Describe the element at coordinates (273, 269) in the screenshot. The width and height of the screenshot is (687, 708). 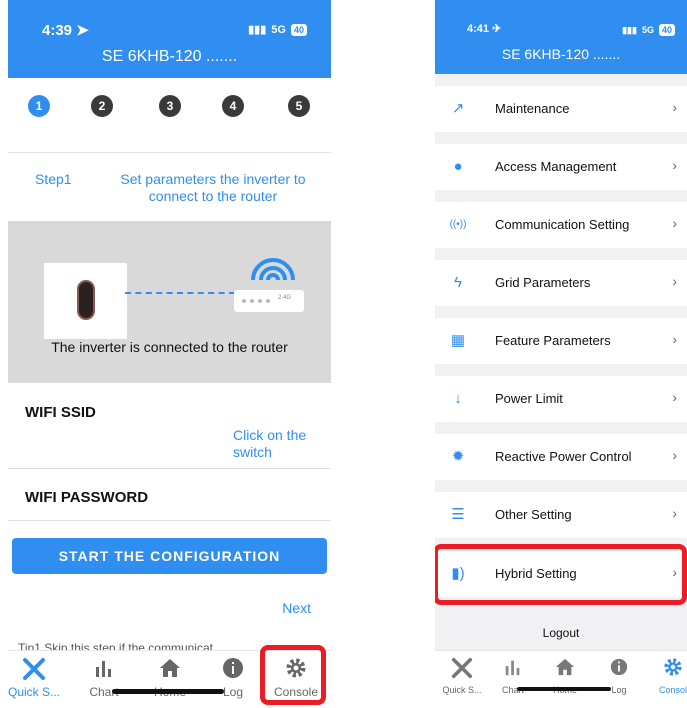
I see `wifi-icon` at that location.